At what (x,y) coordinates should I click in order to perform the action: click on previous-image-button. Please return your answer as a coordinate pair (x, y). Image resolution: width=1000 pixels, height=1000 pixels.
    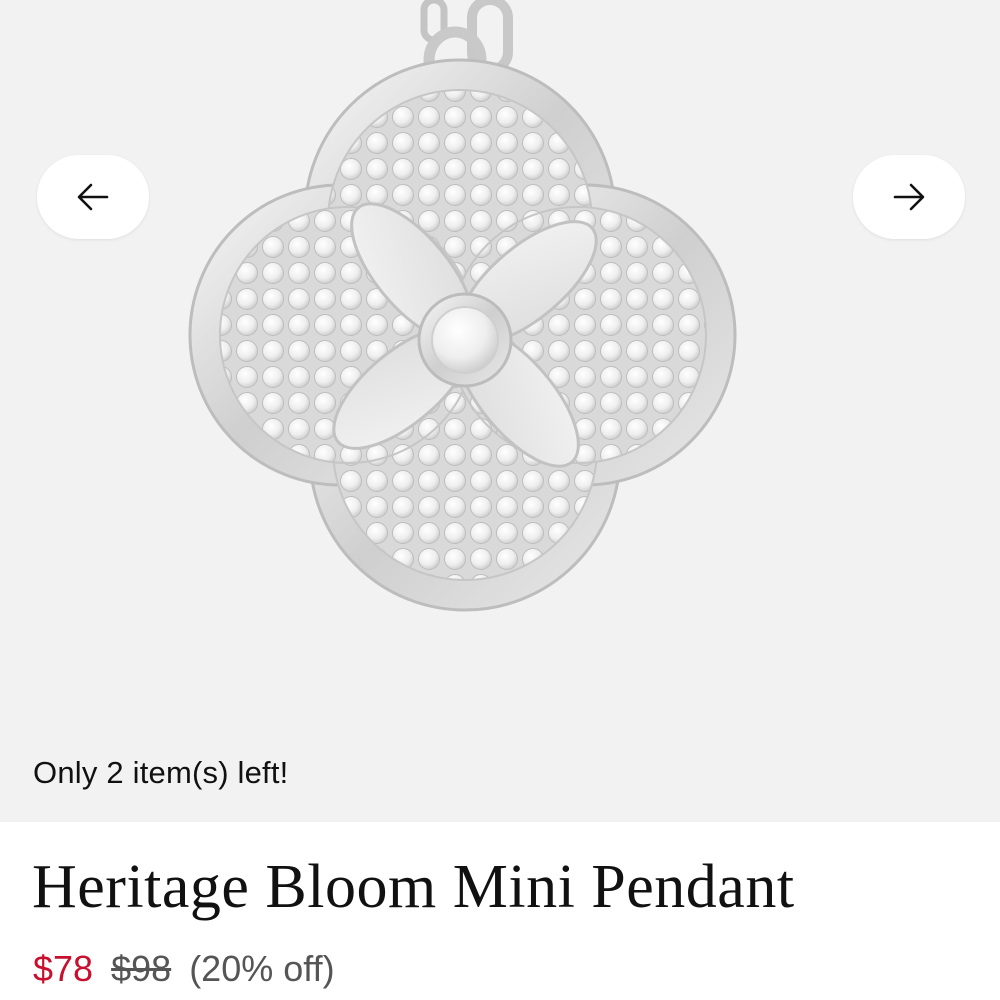
    Looking at the image, I should click on (93, 197).